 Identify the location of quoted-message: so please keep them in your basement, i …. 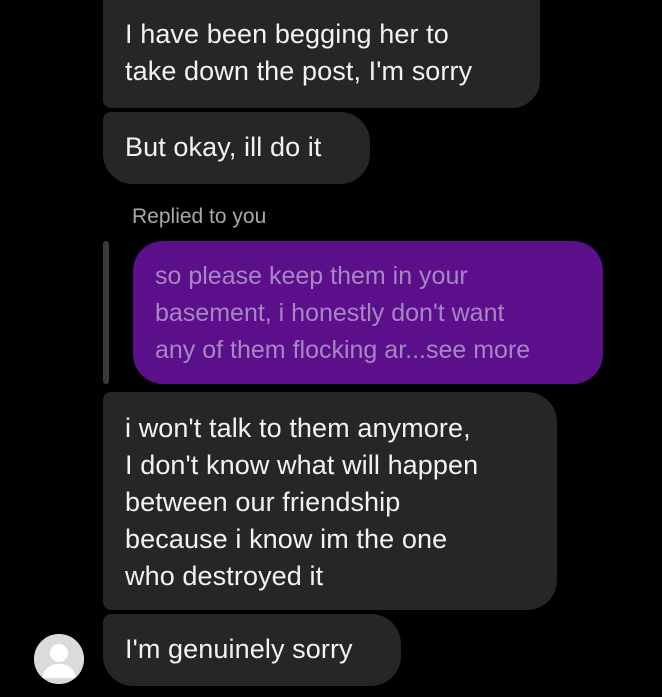
(368, 312).